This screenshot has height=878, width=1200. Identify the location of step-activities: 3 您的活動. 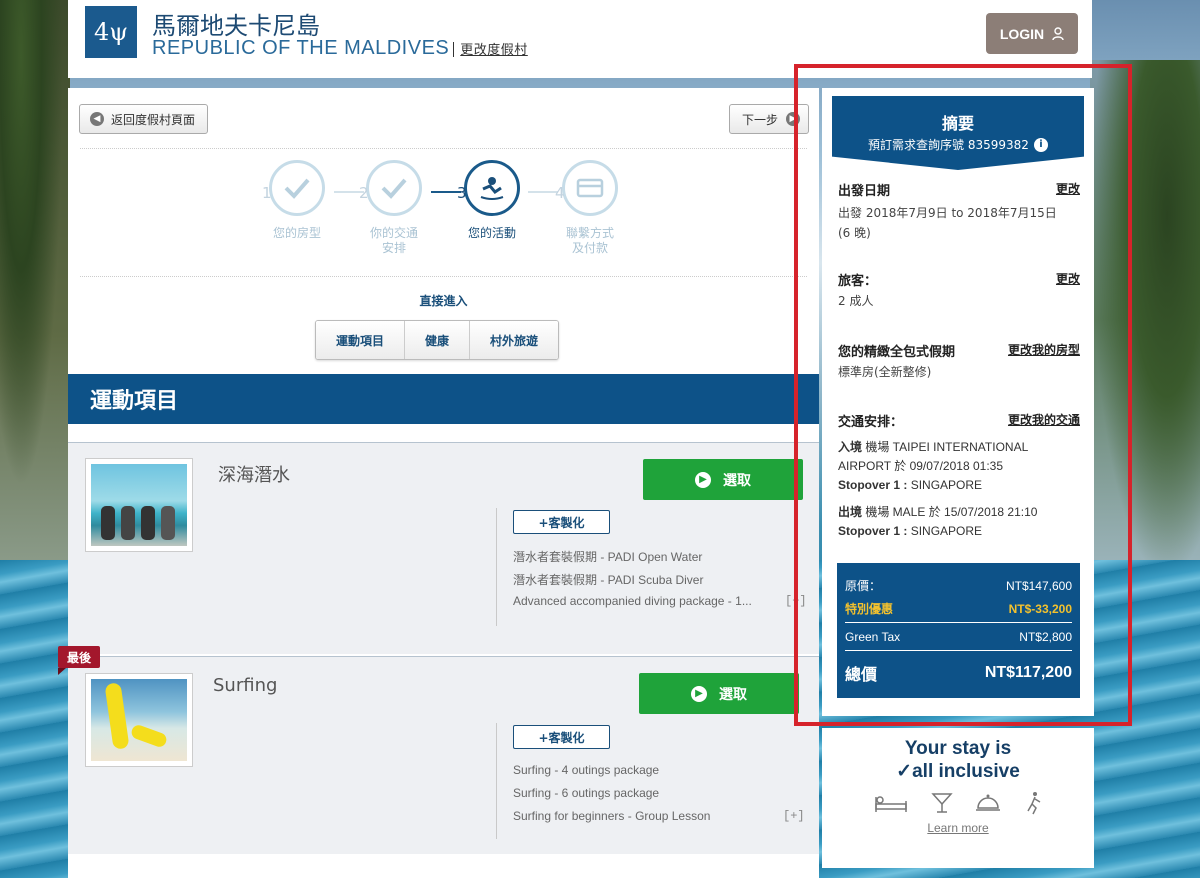
(492, 200).